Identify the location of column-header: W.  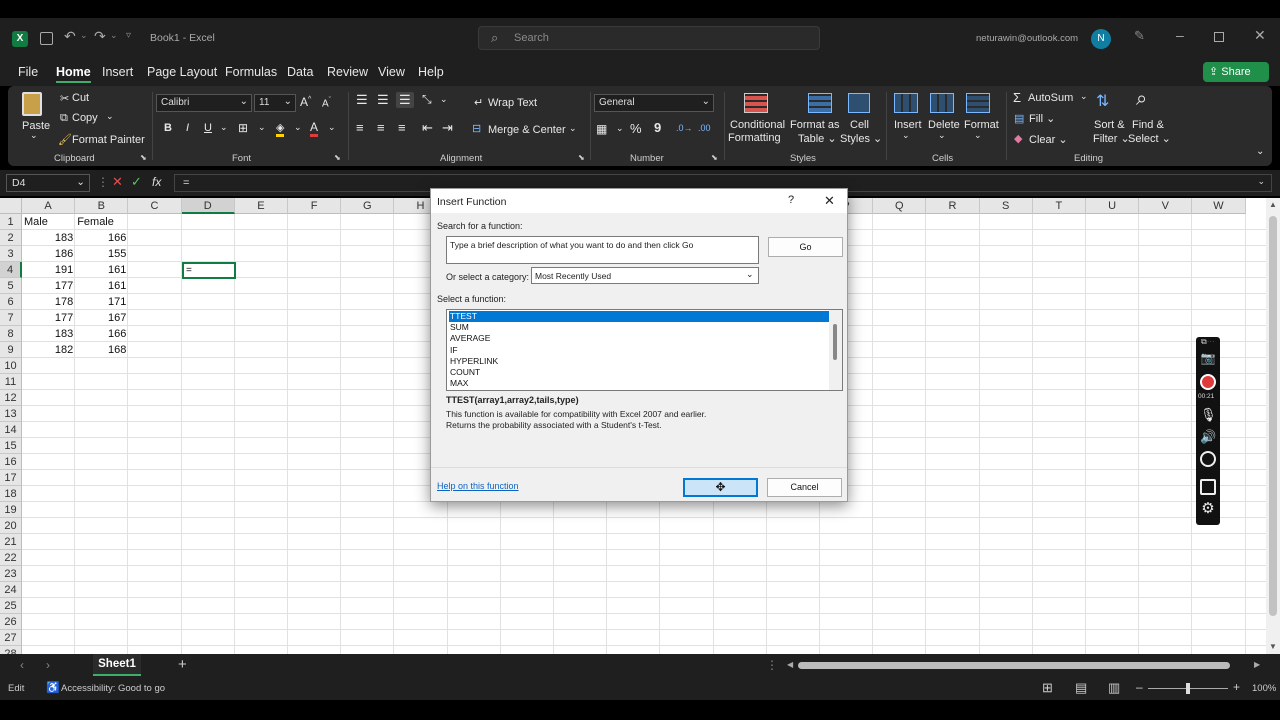
(1219, 206).